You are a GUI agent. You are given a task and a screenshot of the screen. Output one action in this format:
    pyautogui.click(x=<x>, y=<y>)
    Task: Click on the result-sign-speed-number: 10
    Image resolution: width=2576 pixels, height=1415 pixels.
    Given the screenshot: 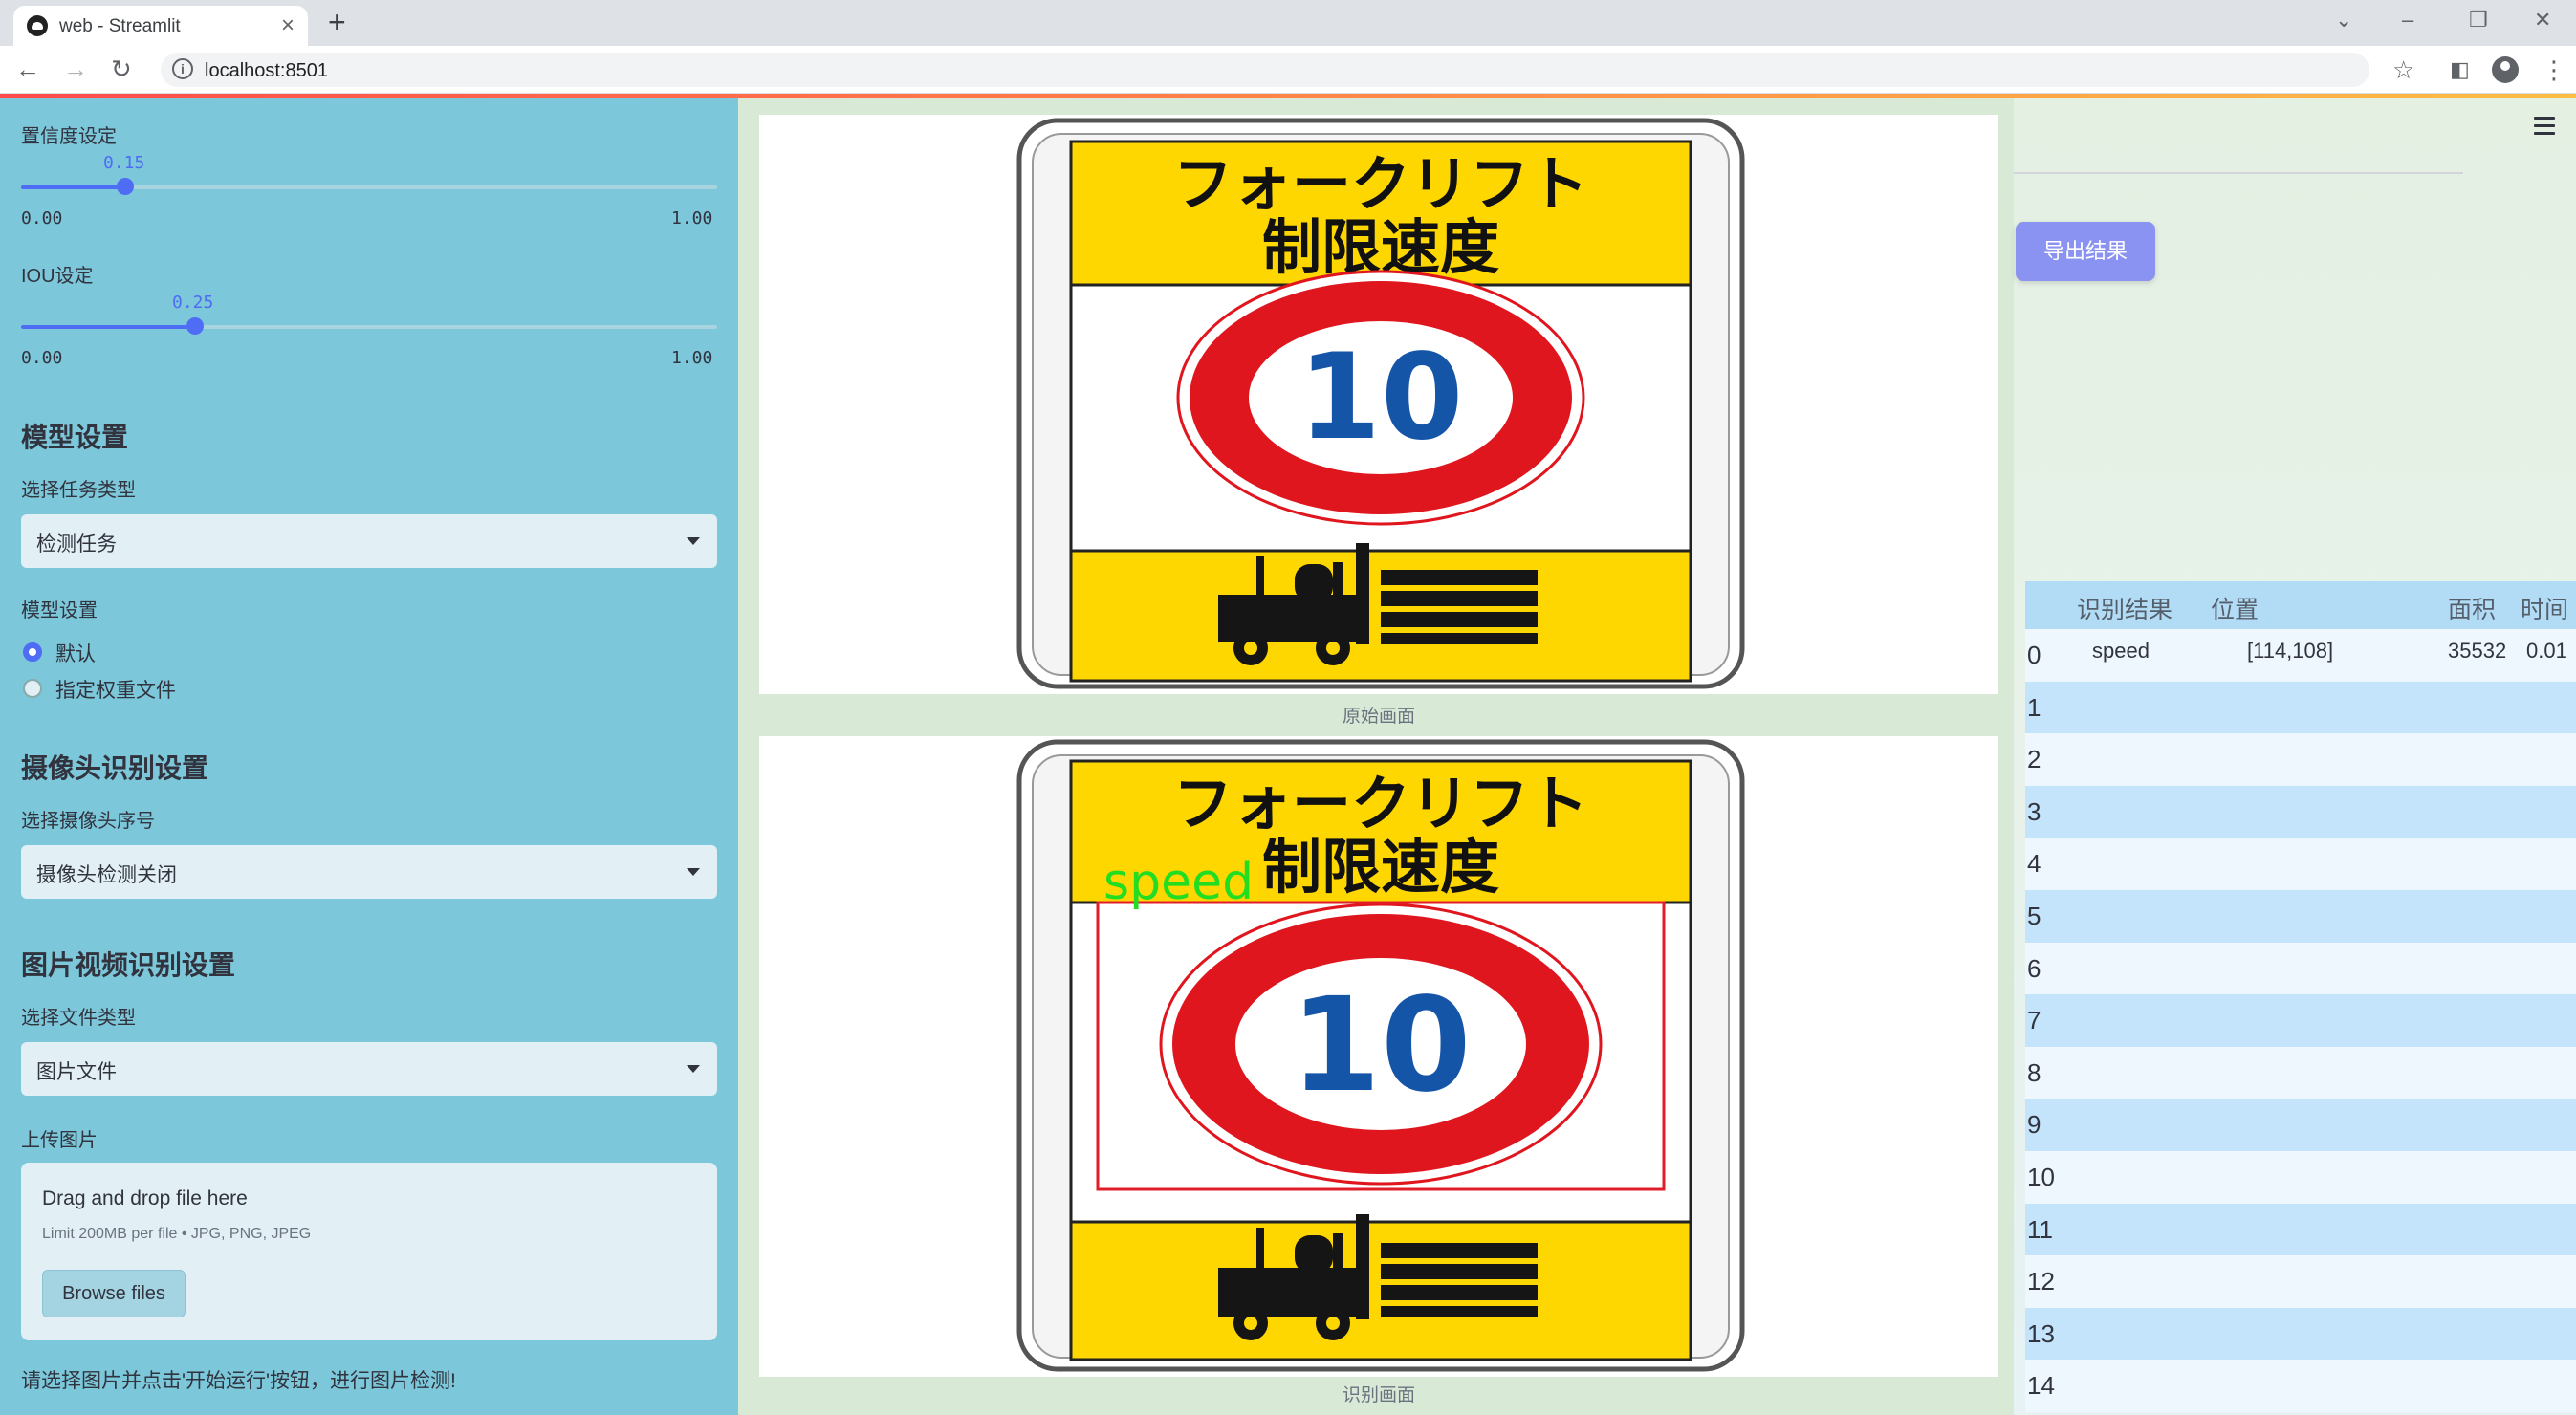 What is the action you would take?
    pyautogui.click(x=1380, y=1045)
    